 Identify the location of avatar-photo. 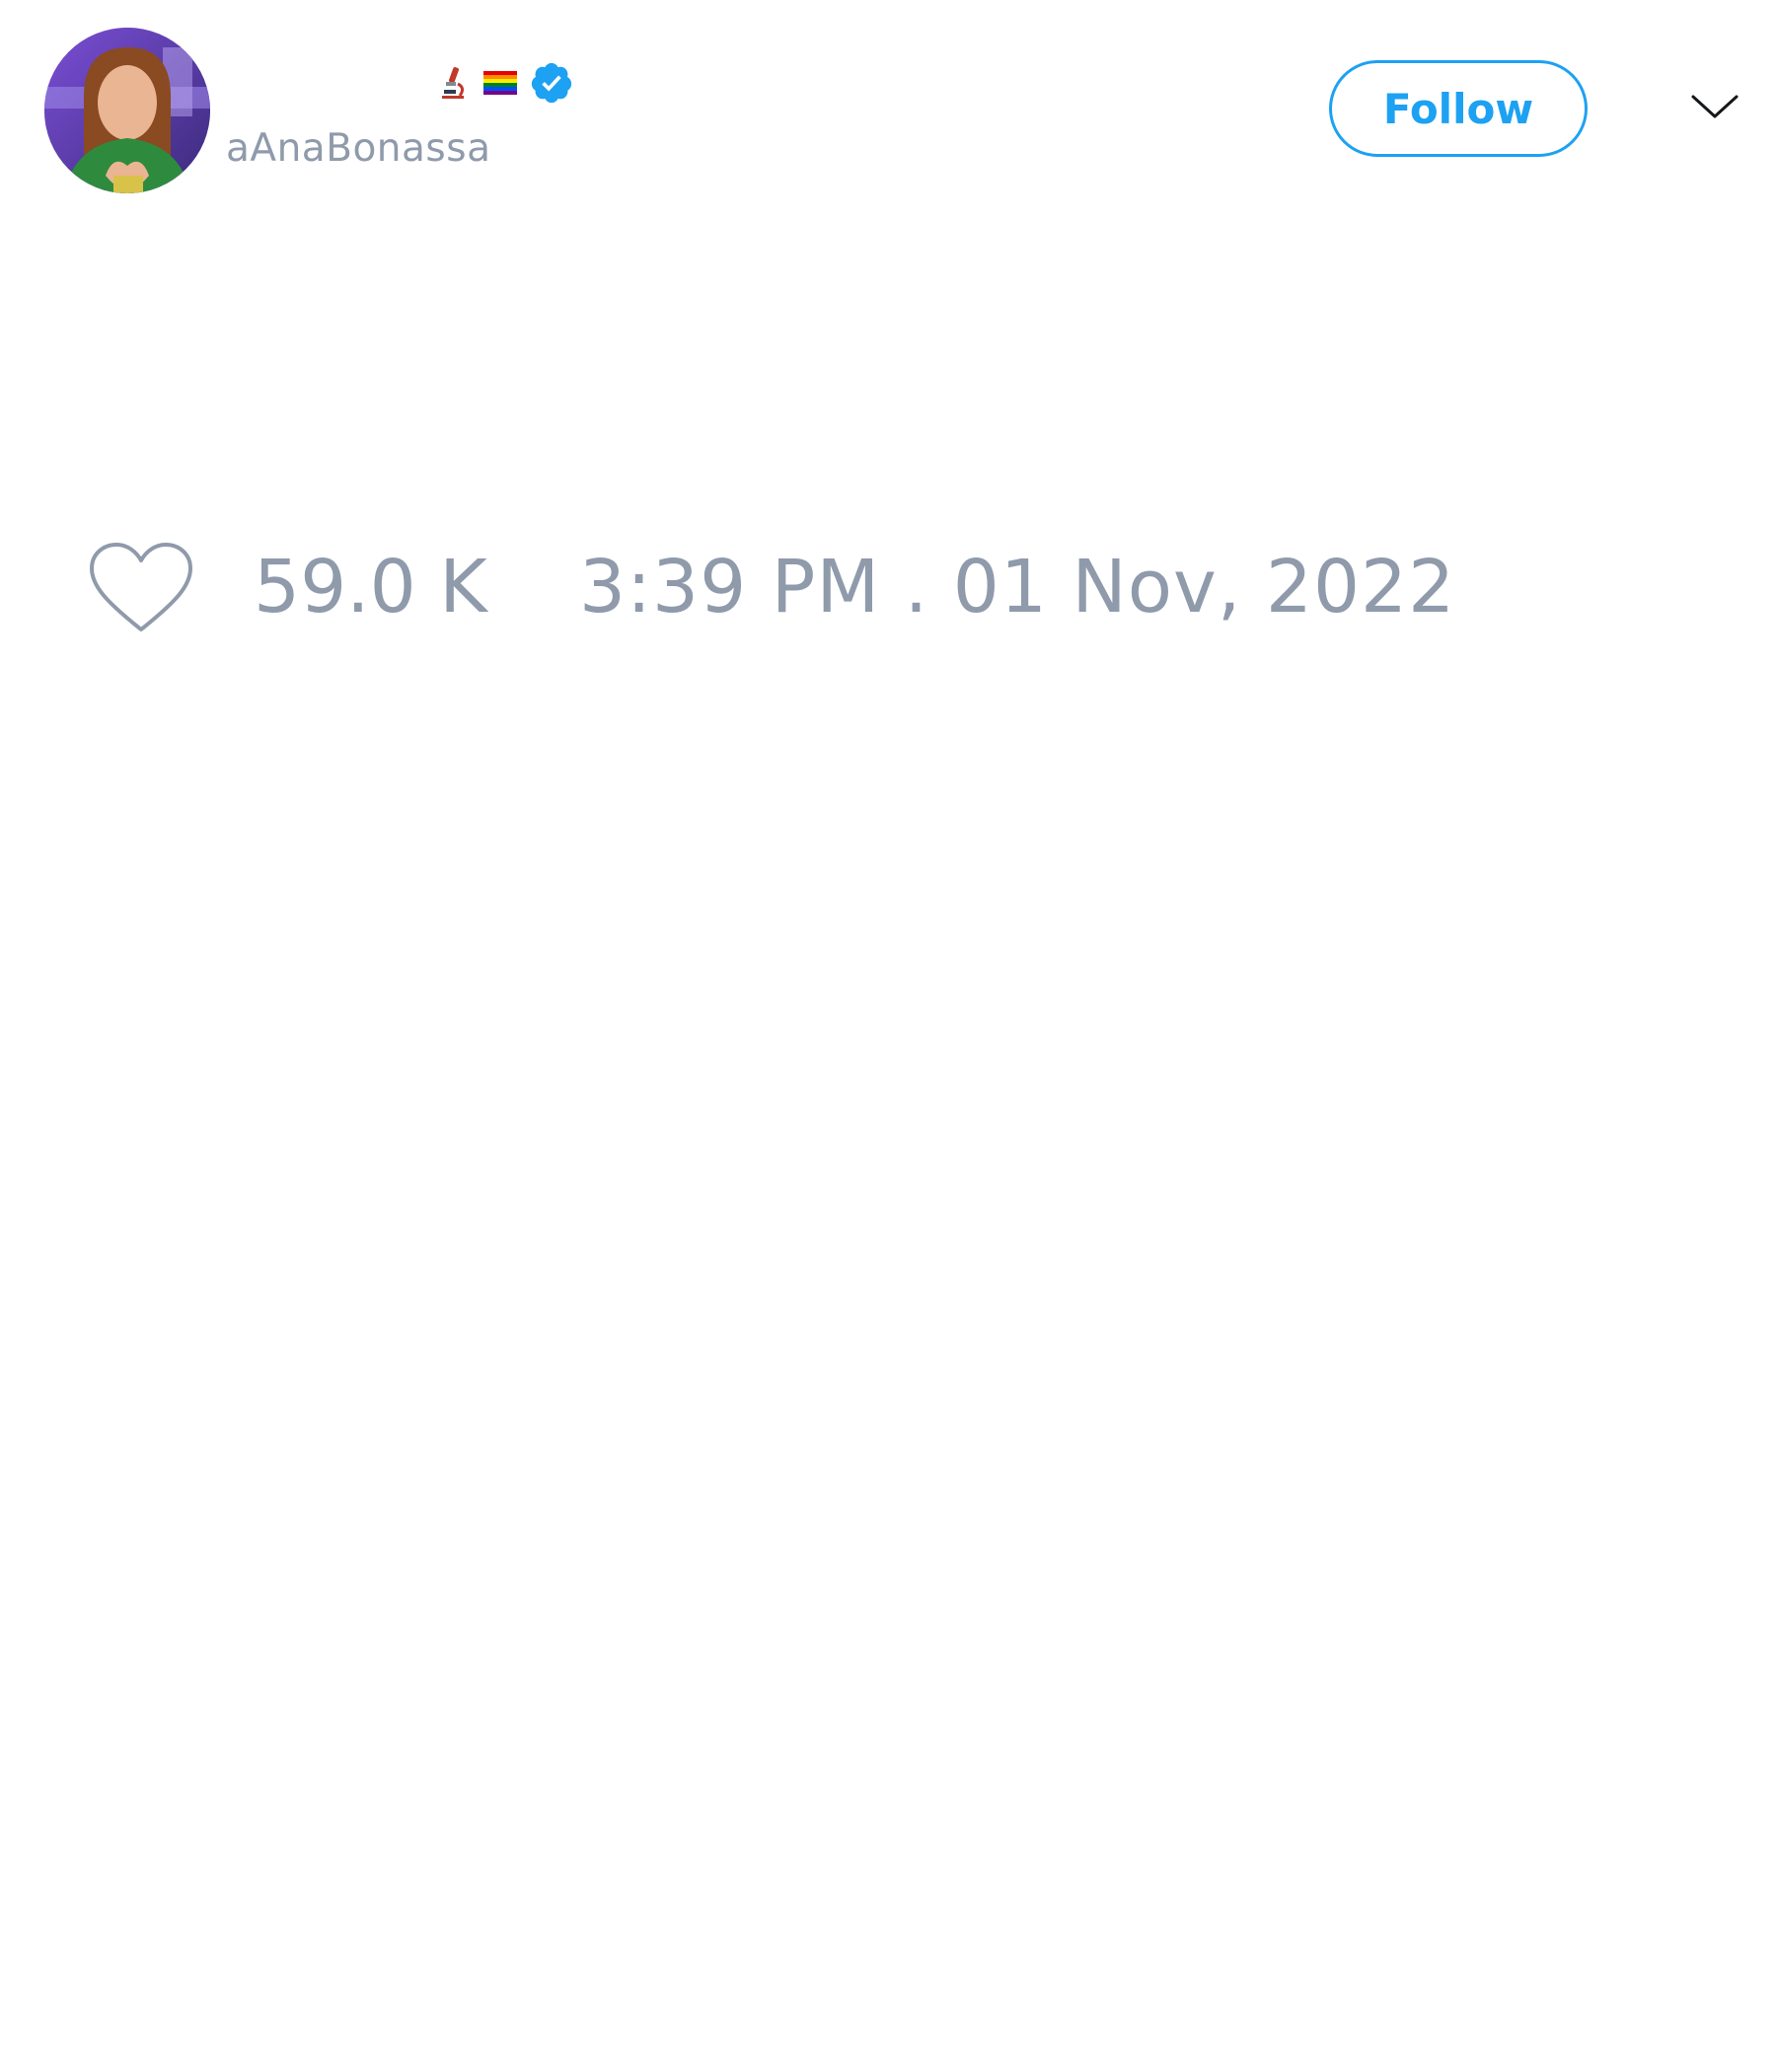
(127, 111).